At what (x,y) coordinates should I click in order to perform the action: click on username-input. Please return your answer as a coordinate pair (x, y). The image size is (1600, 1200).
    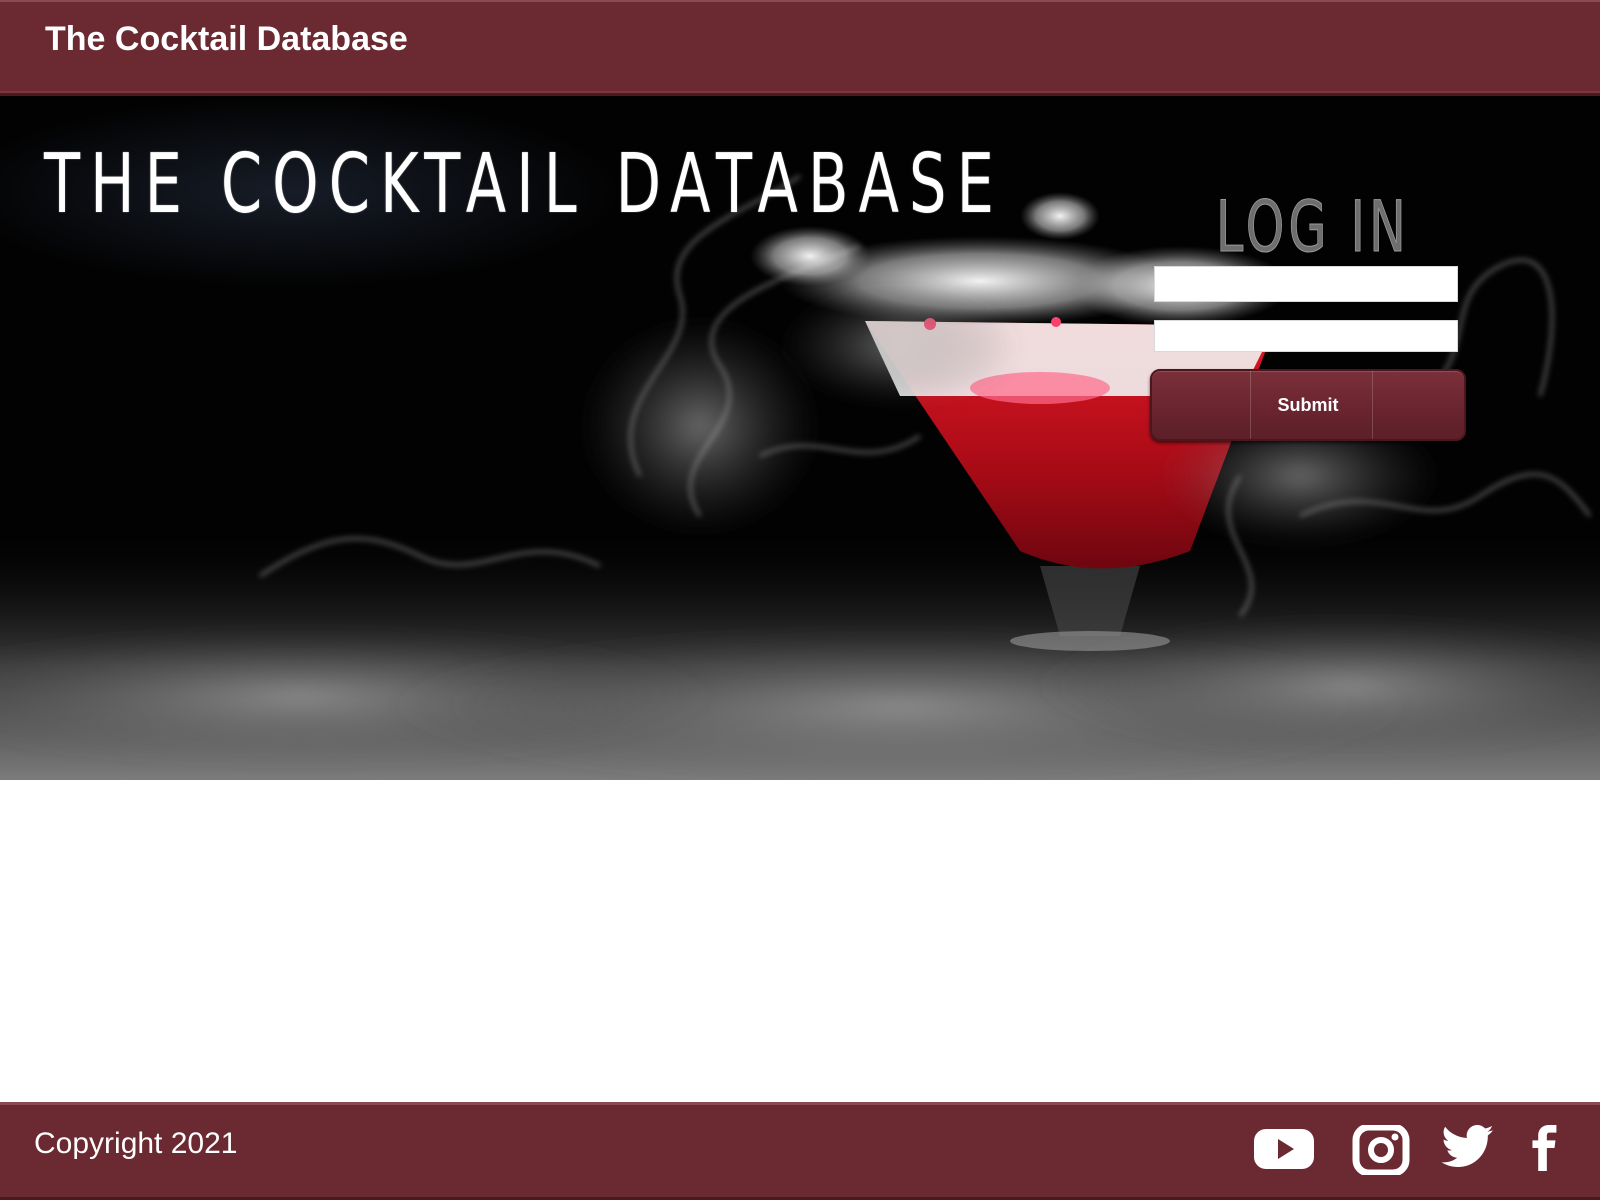
    Looking at the image, I should click on (1306, 284).